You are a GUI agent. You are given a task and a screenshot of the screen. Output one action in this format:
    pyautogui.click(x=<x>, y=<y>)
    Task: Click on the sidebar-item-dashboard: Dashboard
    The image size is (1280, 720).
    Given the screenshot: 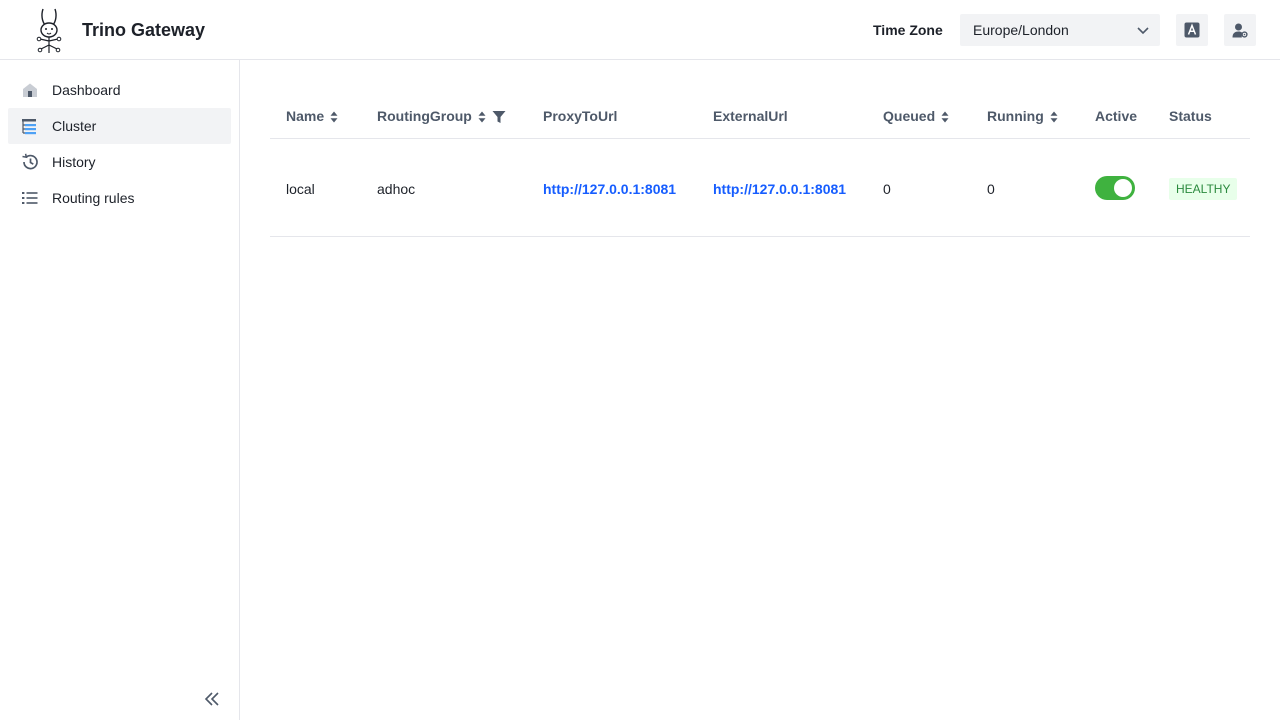 What is the action you would take?
    pyautogui.click(x=119, y=90)
    